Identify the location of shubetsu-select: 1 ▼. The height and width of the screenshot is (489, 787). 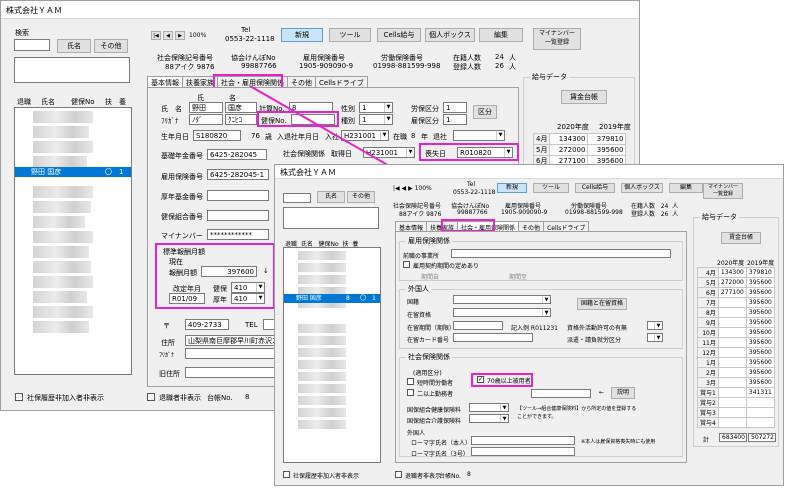
(376, 119).